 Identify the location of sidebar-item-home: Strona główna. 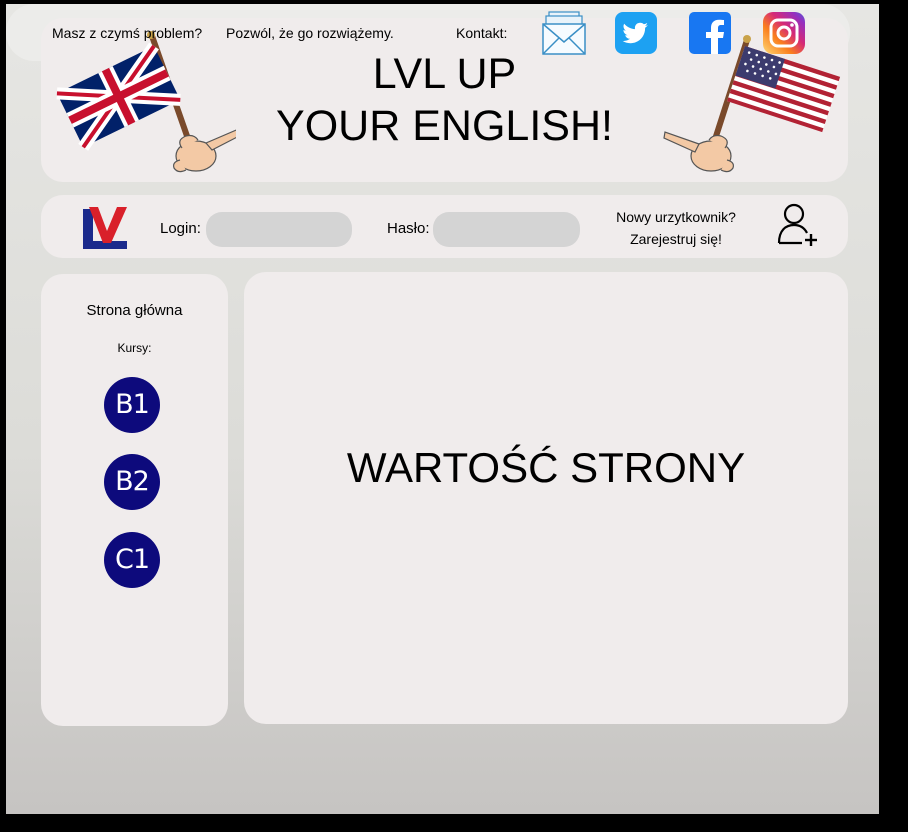
(134, 310).